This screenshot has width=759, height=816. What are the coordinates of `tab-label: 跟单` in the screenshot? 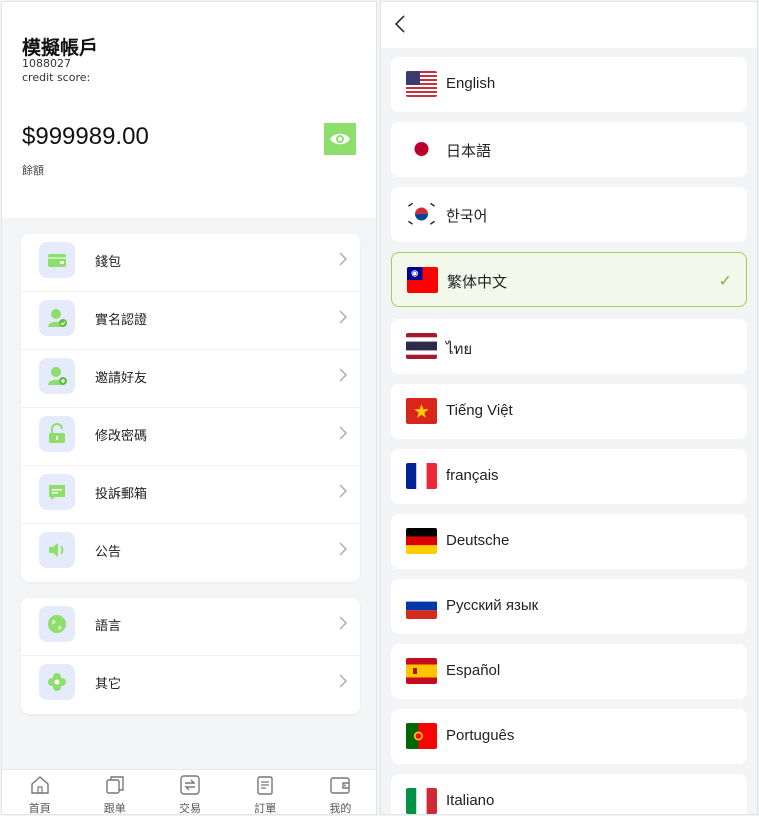 It's located at (114, 808).